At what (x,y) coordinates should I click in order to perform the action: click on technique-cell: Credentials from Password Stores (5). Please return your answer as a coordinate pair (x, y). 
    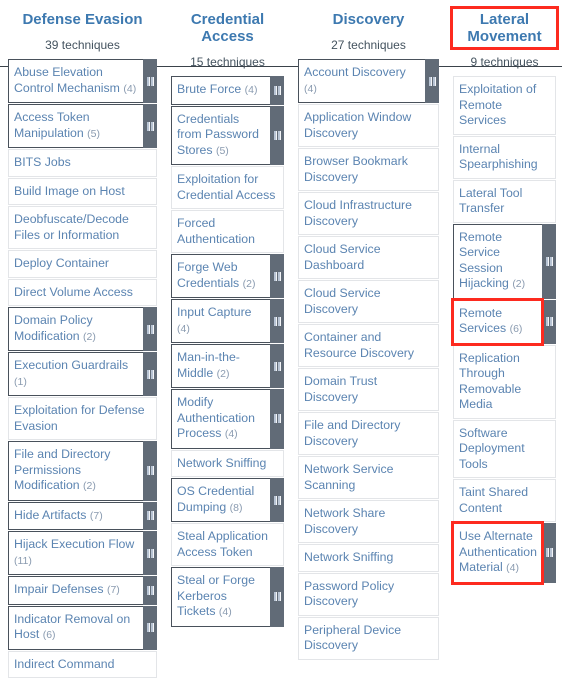
    Looking at the image, I should click on (220, 135).